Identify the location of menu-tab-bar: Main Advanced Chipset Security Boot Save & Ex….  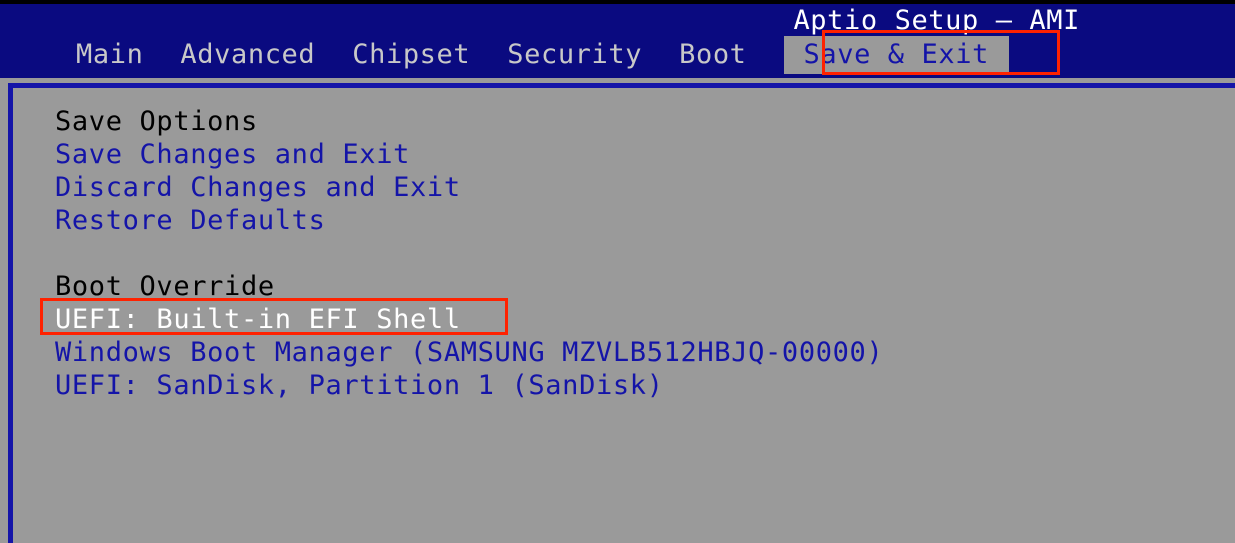
(617, 55).